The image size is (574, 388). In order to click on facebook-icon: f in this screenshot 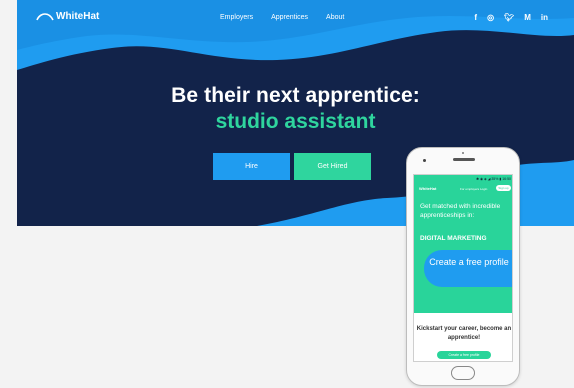, I will do `click(475, 17)`.